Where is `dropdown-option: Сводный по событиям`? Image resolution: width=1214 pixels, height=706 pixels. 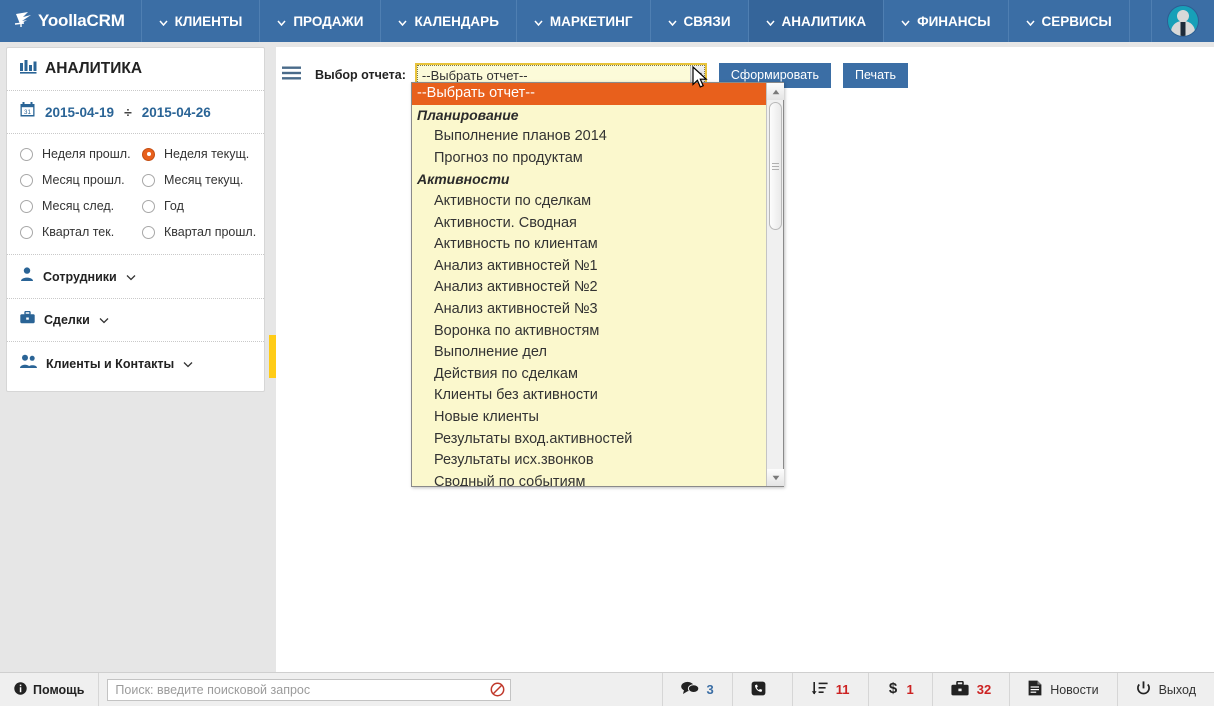
dropdown-option: Сводный по событиям is located at coordinates (589, 479).